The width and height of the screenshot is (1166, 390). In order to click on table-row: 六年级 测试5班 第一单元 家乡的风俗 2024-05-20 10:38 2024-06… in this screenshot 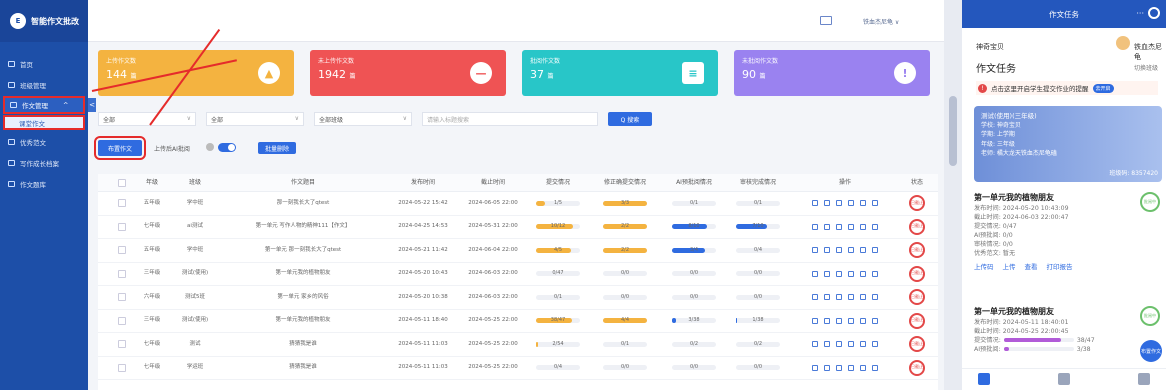, I will do `click(518, 298)`.